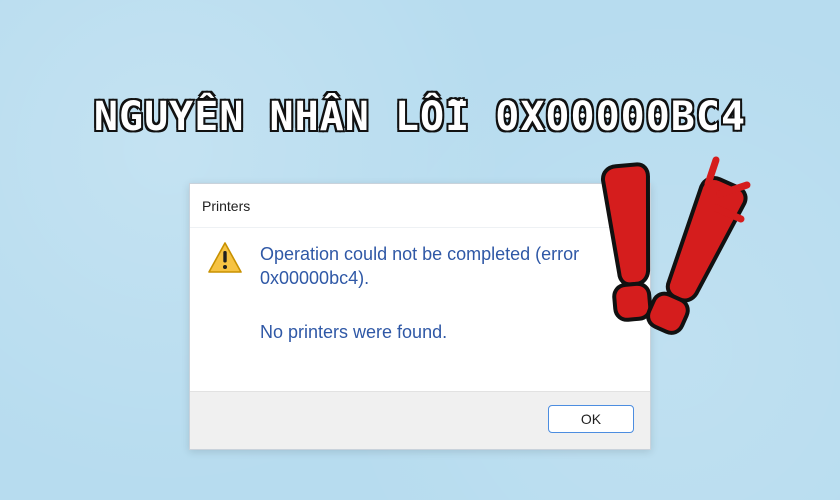  I want to click on ok-button: OK, so click(591, 419).